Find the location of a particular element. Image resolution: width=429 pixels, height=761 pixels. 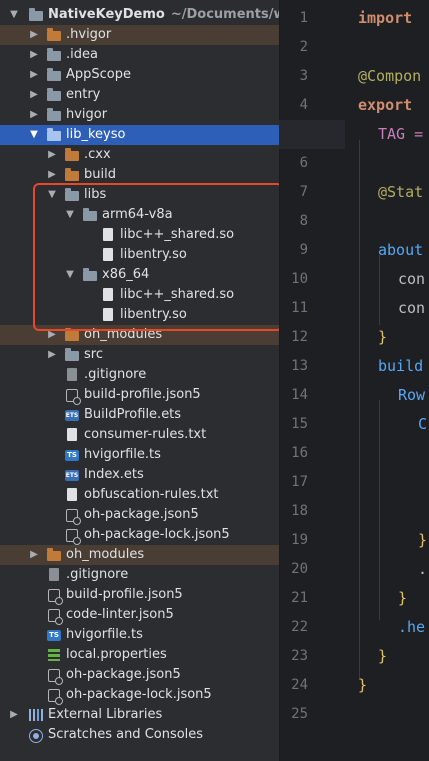

tree-item-label: libc++_shared.so is located at coordinates (177, 294).